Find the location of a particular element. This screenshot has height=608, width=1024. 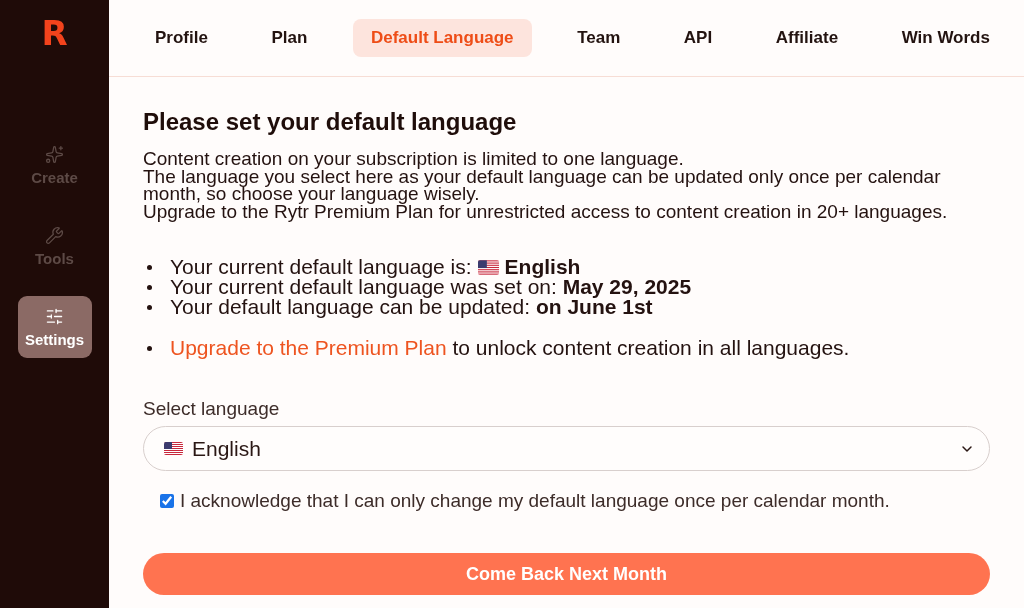

logo: R is located at coordinates (54, 33).